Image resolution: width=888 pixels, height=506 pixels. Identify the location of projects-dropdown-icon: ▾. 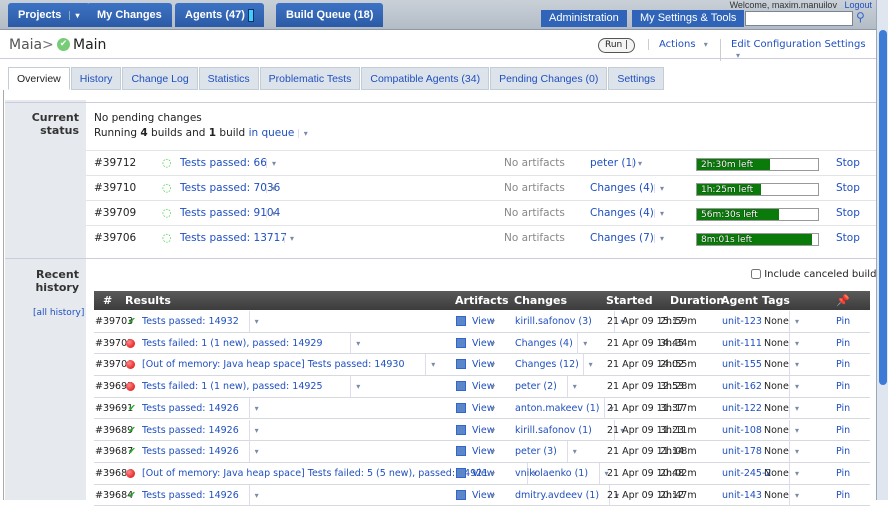
(74, 15).